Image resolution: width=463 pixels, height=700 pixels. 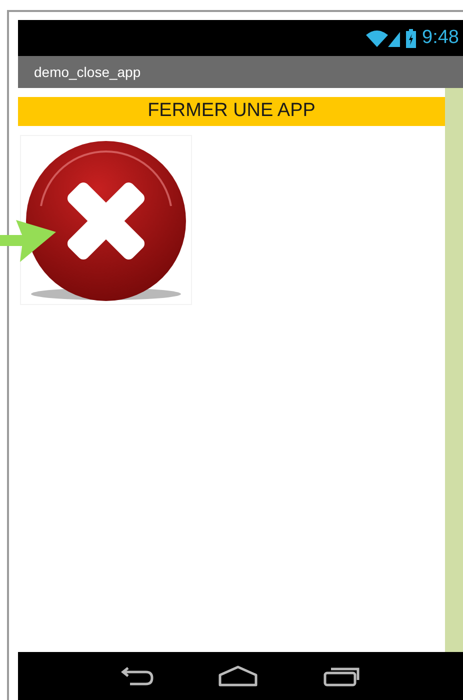 I want to click on app-title: demo_close_app, so click(x=87, y=72).